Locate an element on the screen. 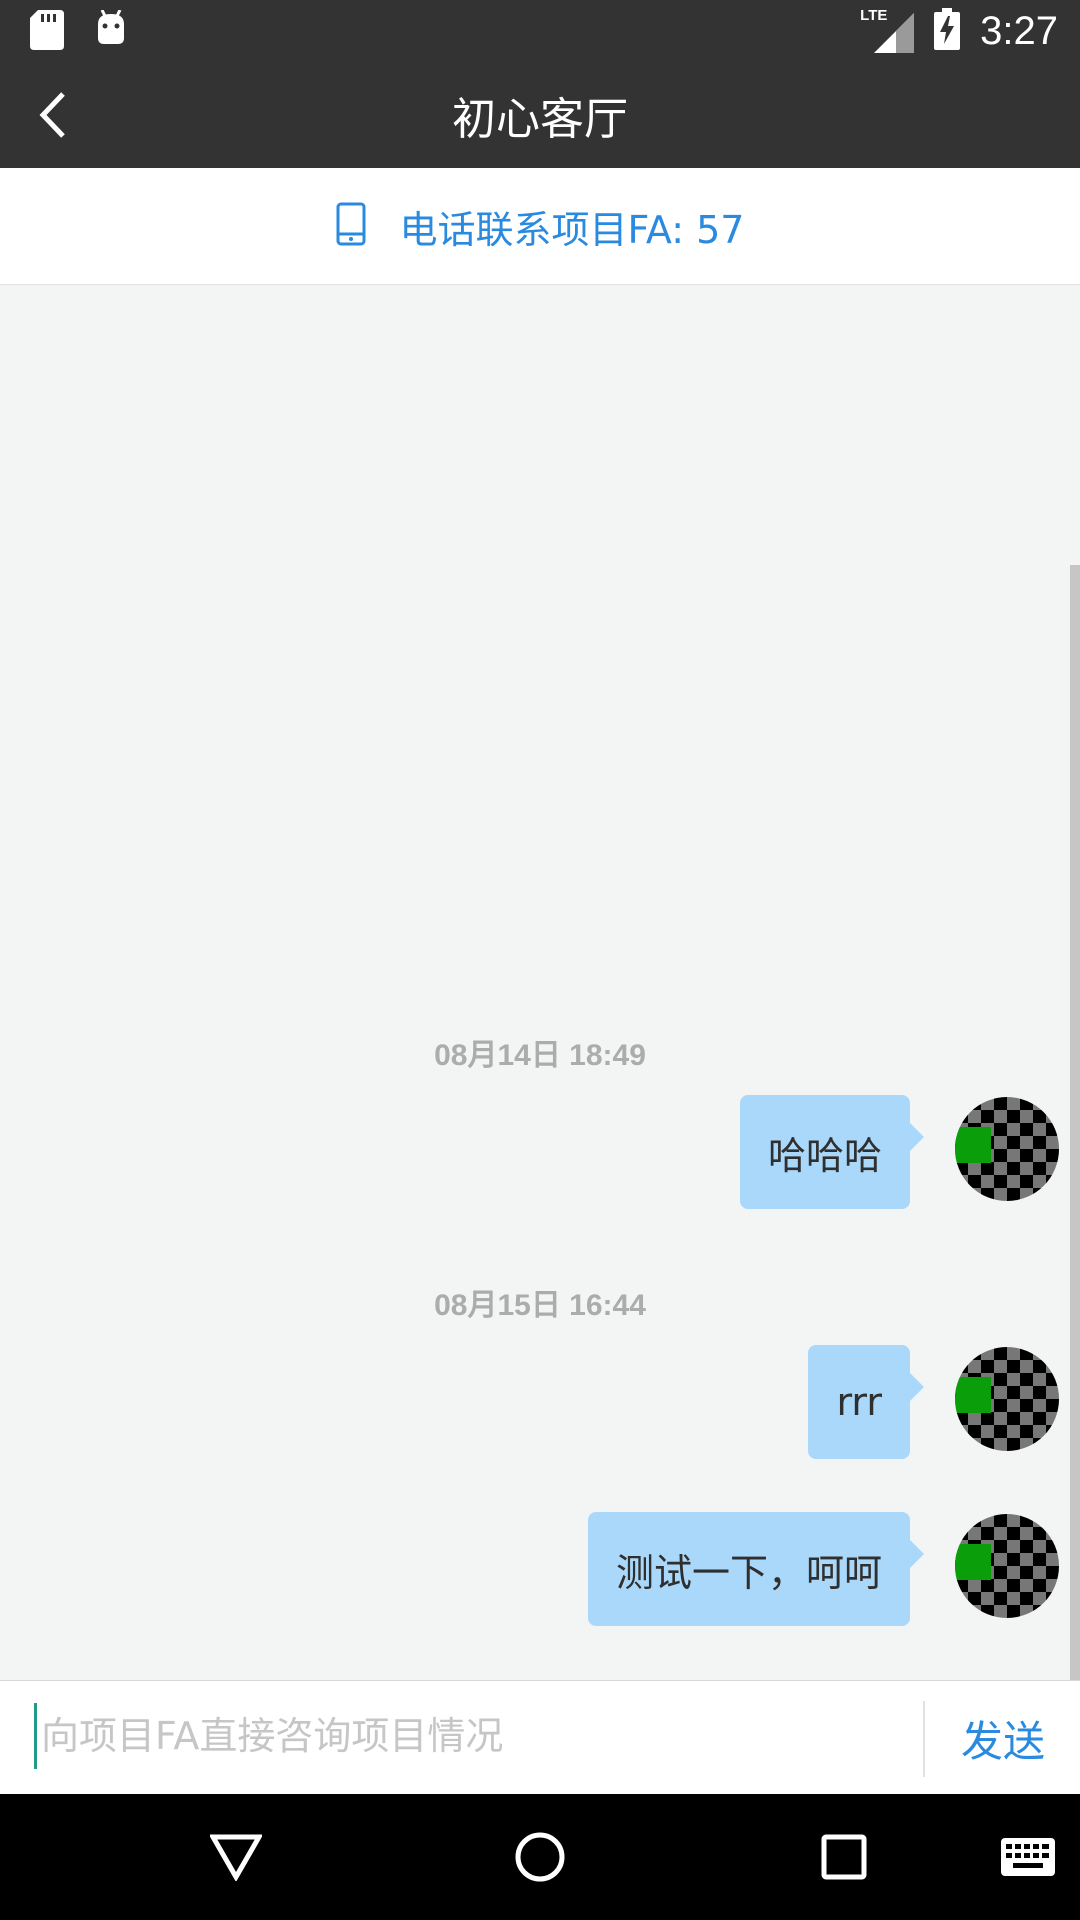 The image size is (1080, 1920). status-right-group: LTE 3:27 is located at coordinates (959, 31).